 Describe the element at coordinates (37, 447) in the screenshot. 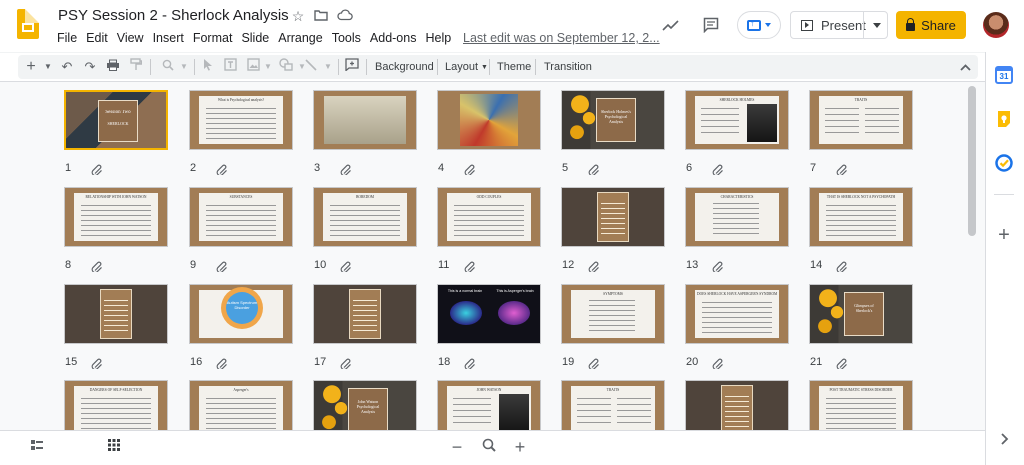

I see `list-view-icon` at that location.